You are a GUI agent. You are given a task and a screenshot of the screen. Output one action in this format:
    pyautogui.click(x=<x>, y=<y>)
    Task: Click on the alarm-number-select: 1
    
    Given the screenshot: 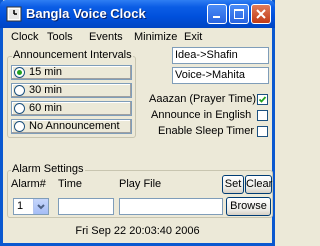 What is the action you would take?
    pyautogui.click(x=31, y=206)
    